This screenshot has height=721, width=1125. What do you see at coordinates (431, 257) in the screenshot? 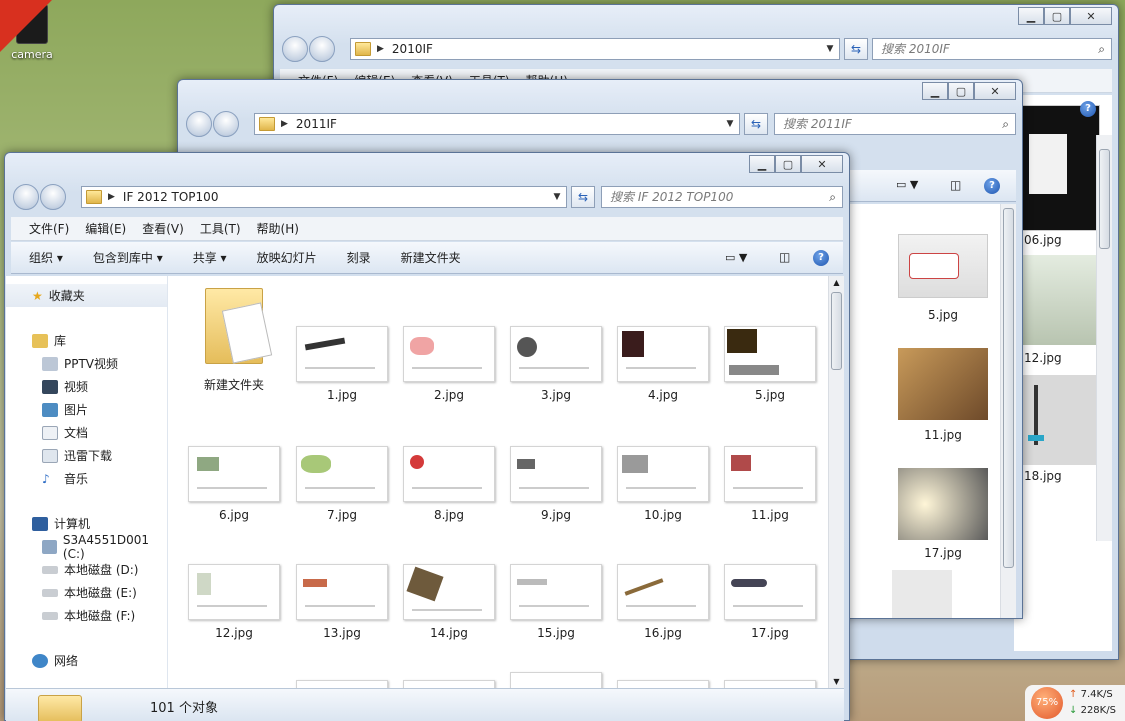
I see `new-folder-button: 新建文件夹` at bounding box center [431, 257].